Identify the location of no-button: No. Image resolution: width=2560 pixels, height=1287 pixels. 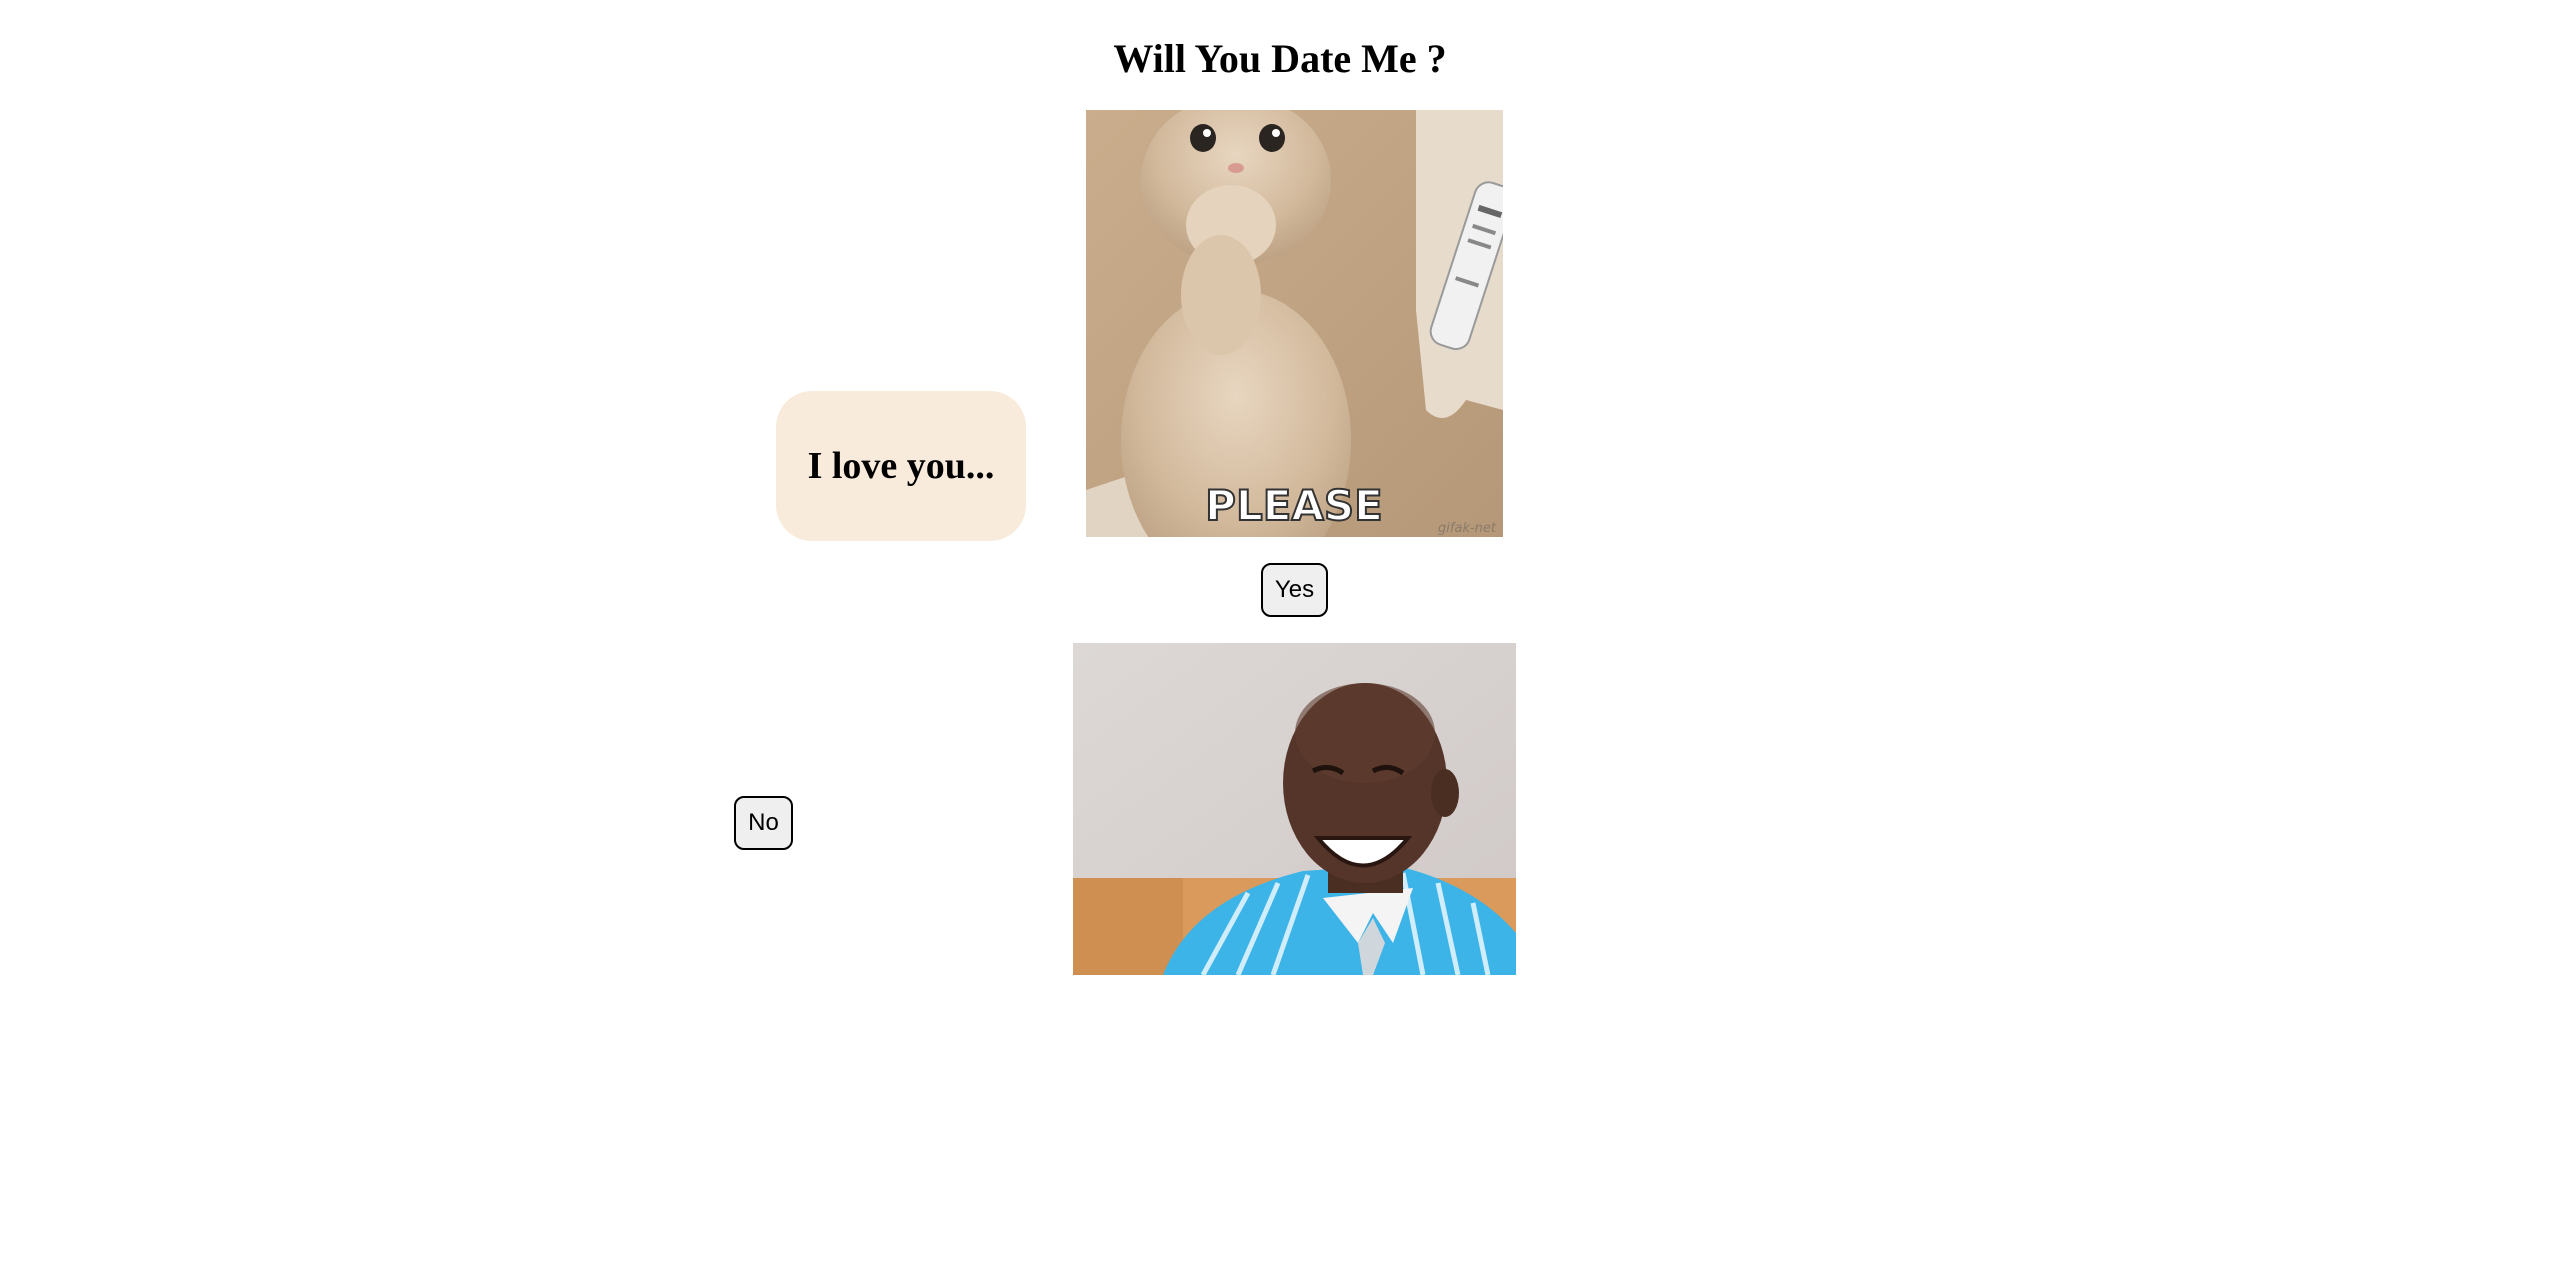
(763, 823).